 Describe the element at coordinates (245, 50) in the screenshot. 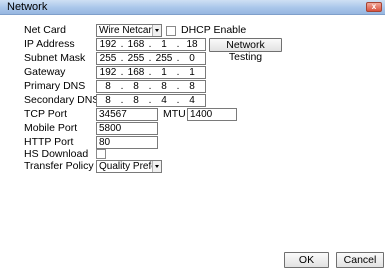

I see `network-testing-button: Network Testing` at that location.